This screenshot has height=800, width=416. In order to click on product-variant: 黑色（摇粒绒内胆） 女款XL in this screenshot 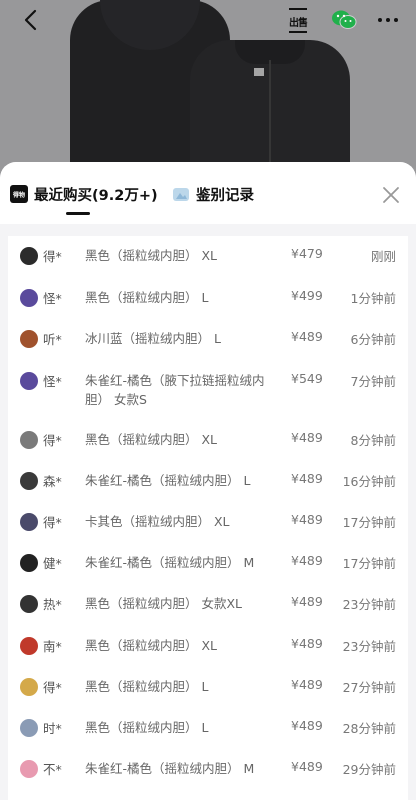, I will do `click(164, 603)`.